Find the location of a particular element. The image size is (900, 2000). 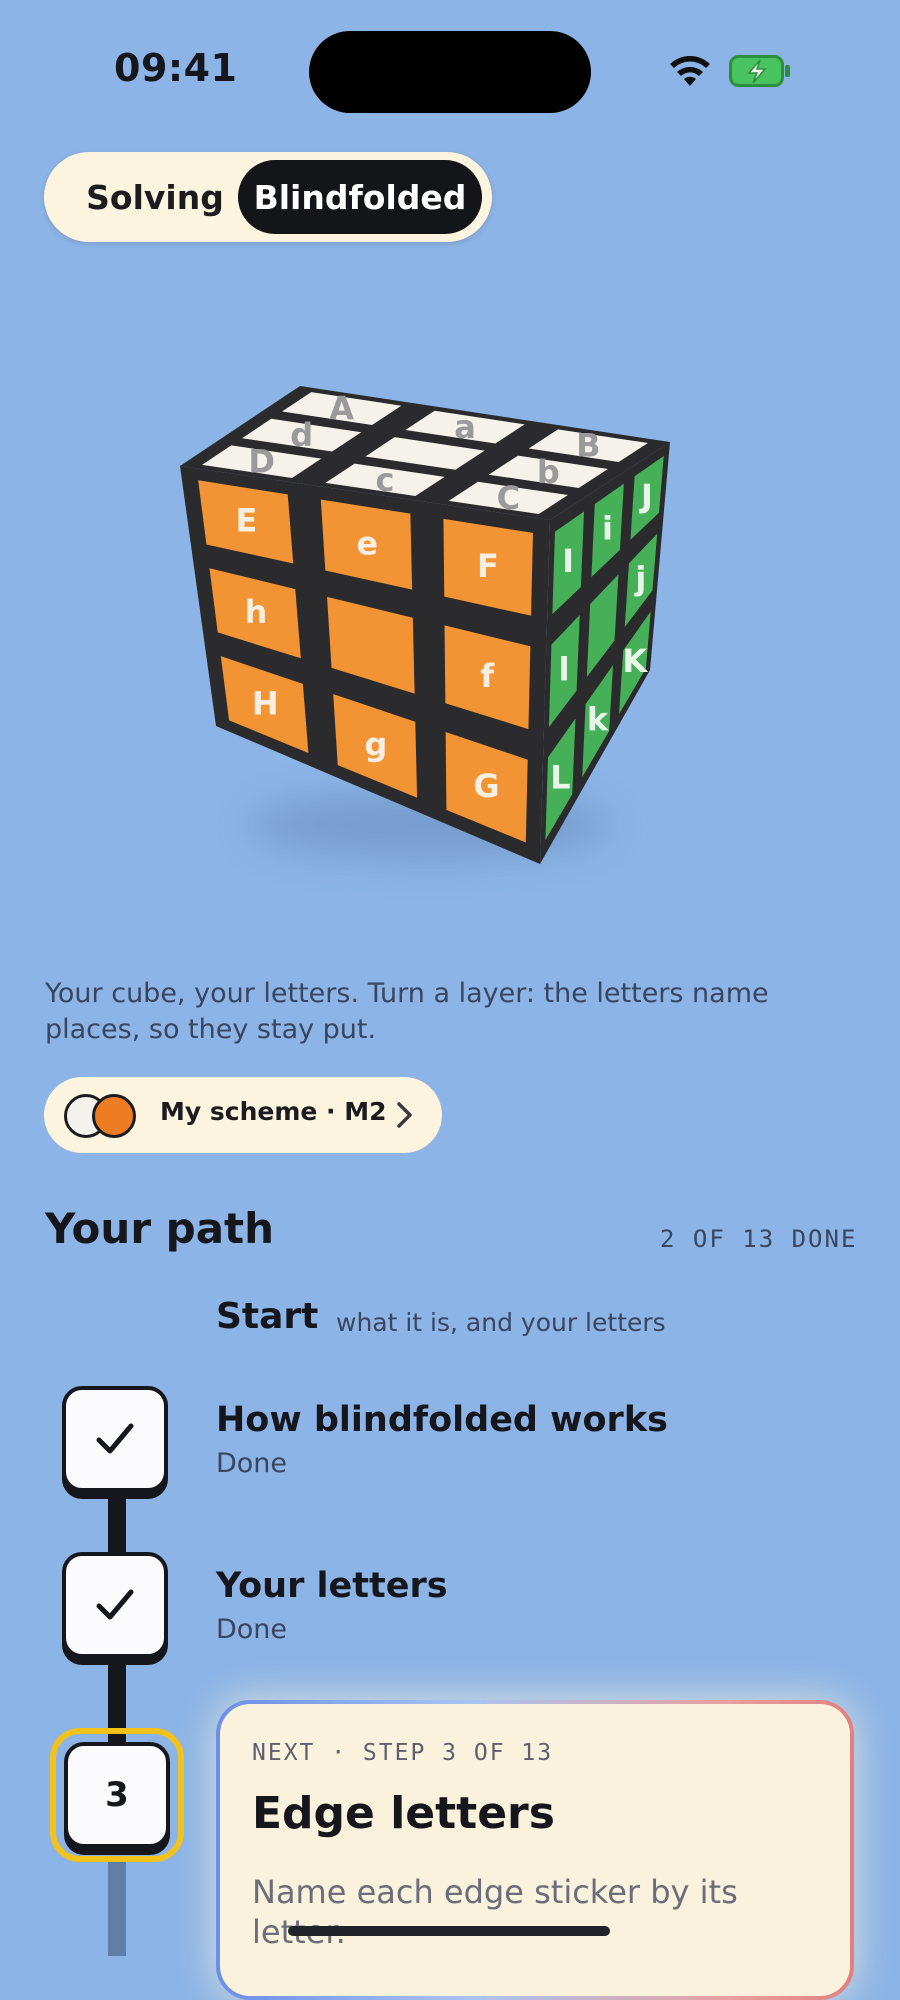

timeline-connector is located at coordinates (117, 1524).